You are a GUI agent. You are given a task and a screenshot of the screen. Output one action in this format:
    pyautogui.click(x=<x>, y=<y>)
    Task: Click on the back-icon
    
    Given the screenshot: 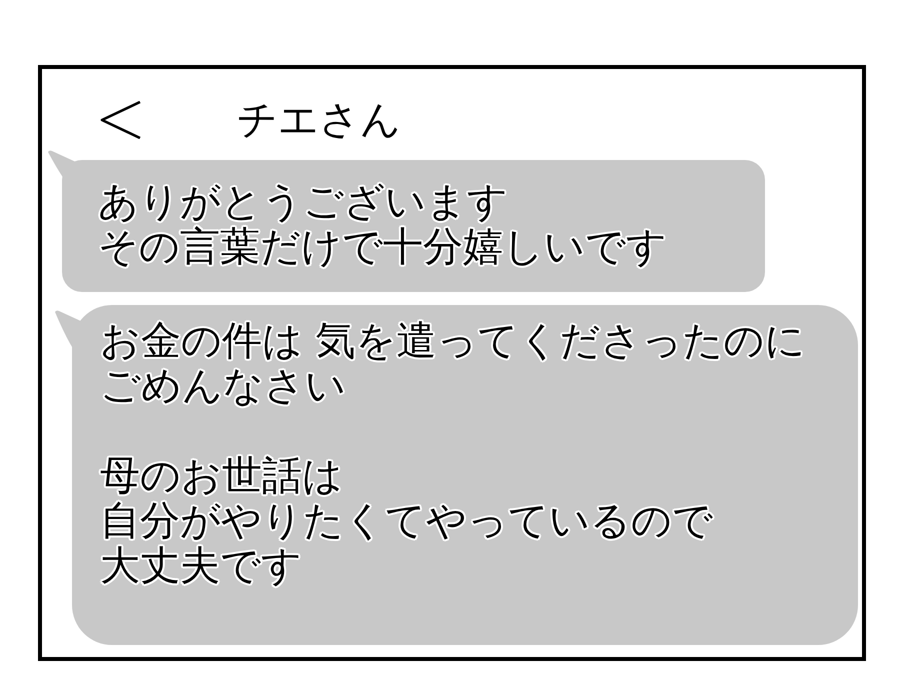 What is the action you would take?
    pyautogui.click(x=120, y=120)
    